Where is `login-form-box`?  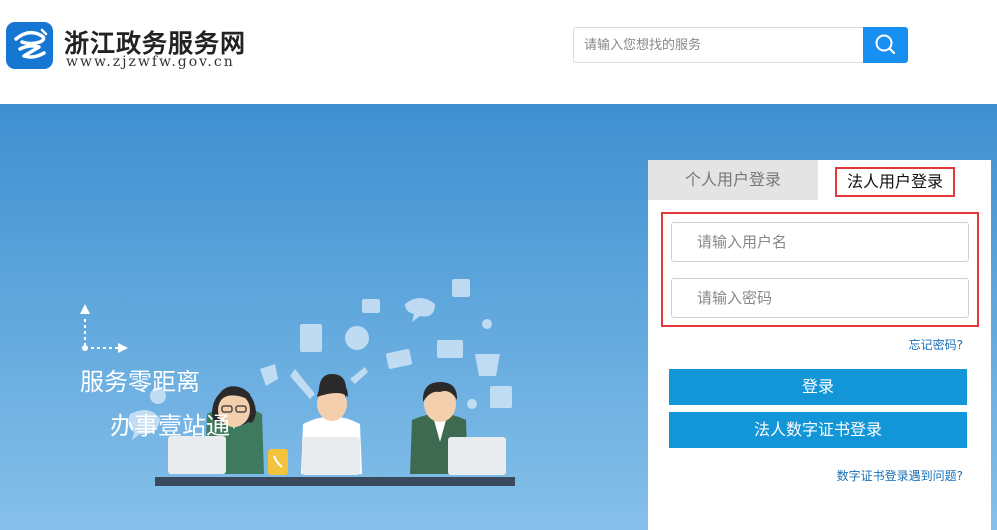
login-form-box is located at coordinates (820, 269).